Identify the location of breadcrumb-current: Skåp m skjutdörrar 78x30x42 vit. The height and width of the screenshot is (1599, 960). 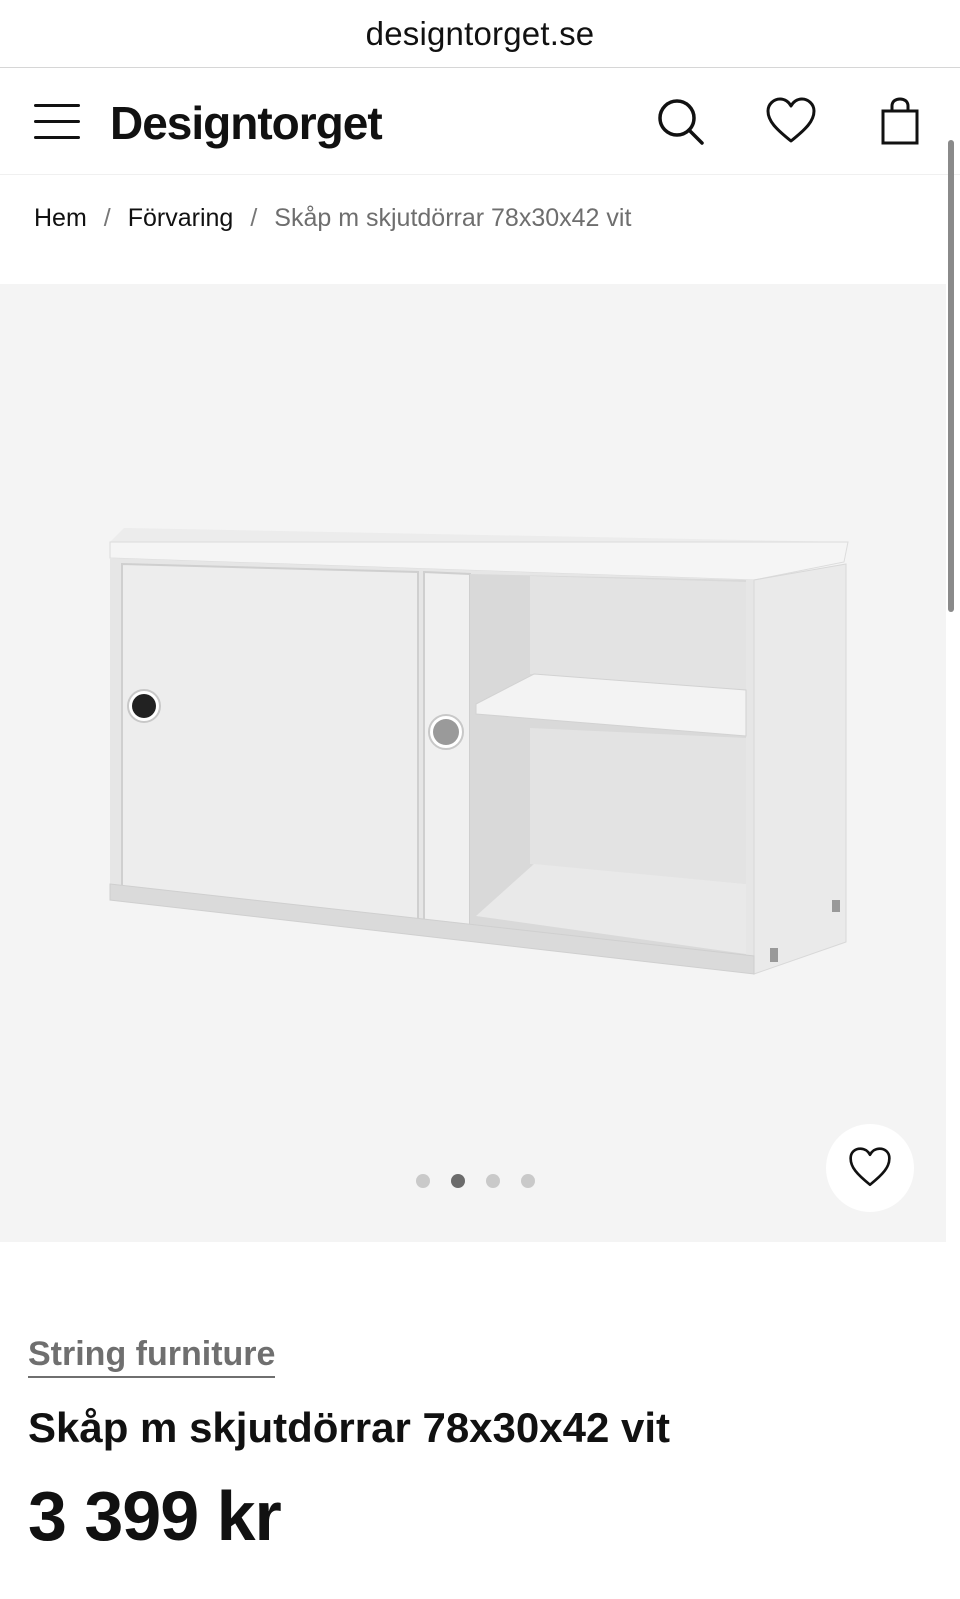
(453, 217).